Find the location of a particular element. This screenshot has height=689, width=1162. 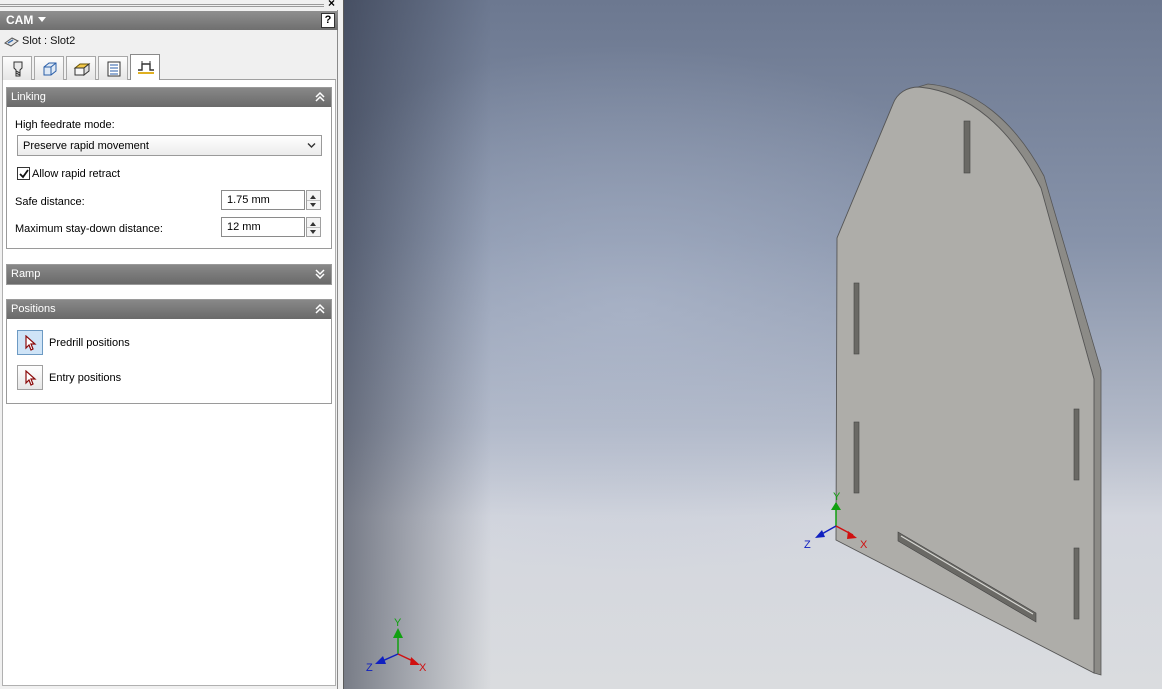

view-orientation-triad: Y Z X is located at coordinates (396, 645).